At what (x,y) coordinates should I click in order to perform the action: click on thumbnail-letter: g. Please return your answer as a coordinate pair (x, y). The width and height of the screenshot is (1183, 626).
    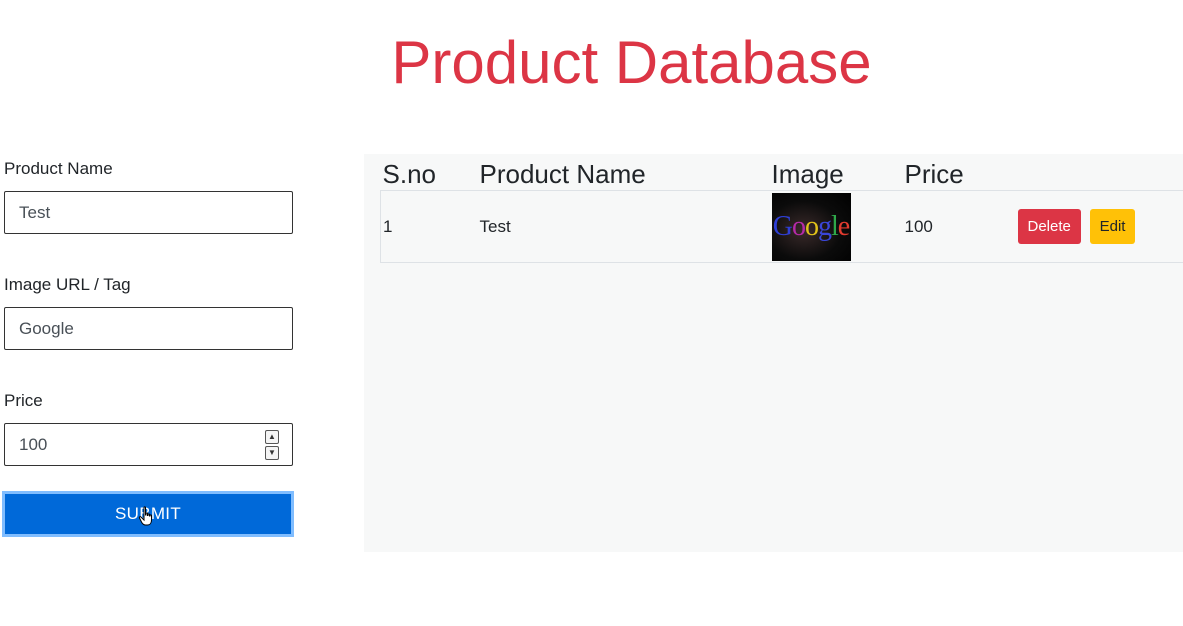
    Looking at the image, I should click on (825, 226).